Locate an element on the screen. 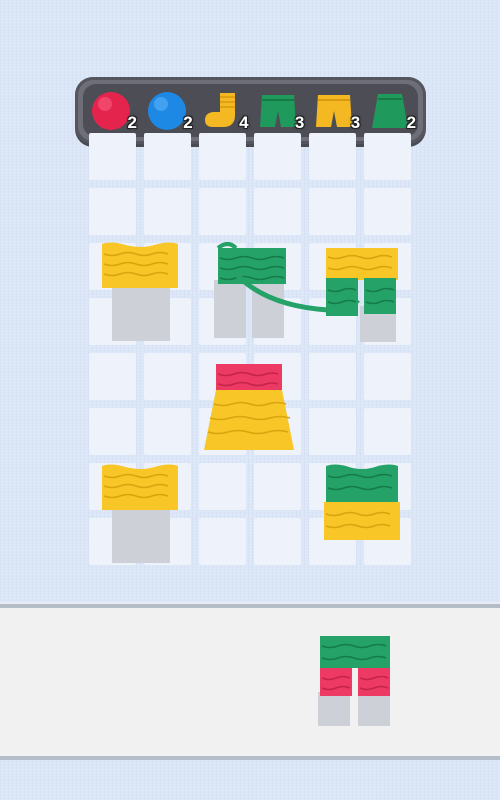 The image size is (500, 800). green-red-shorts-piece is located at coordinates (355, 682).